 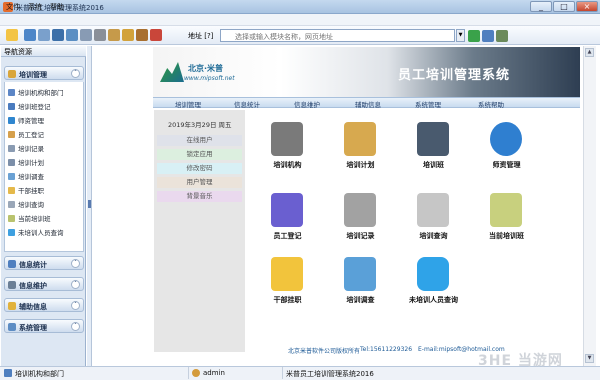 What do you see at coordinates (26, 120) in the screenshot?
I see `nav-item-teachers: 师资管理` at bounding box center [26, 120].